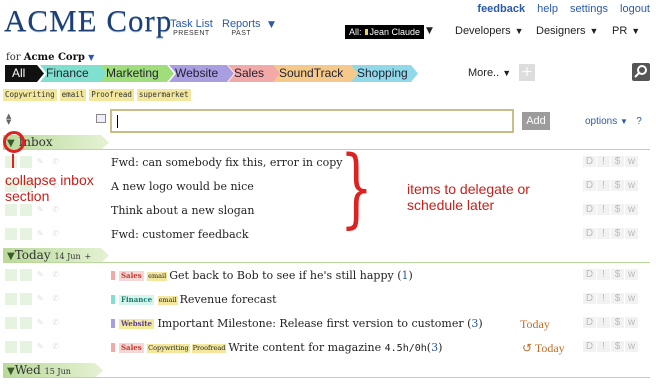  I want to click on tag-copywriting: Copywriting, so click(30, 95).